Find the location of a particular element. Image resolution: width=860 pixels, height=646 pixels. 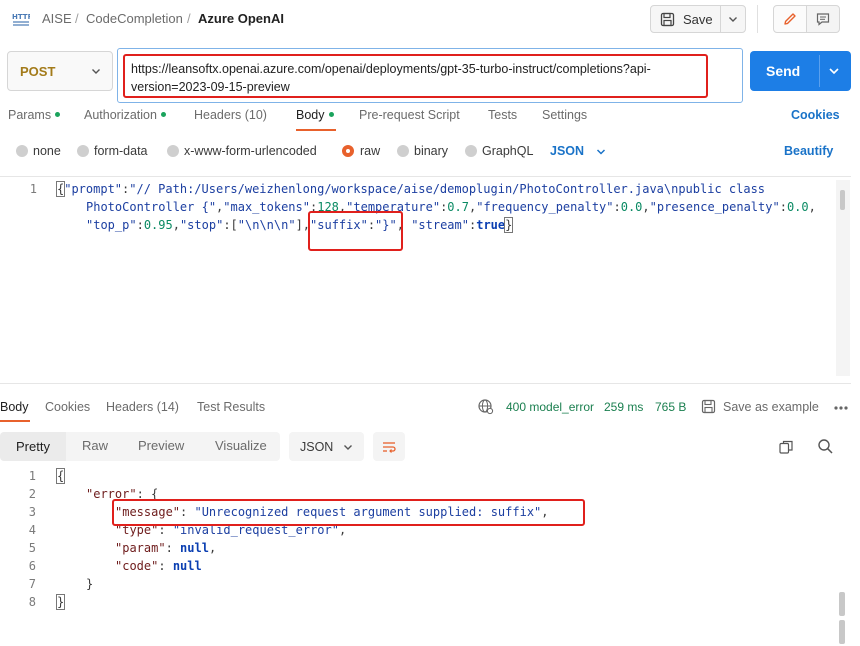

save-button: Save is located at coordinates (685, 19).